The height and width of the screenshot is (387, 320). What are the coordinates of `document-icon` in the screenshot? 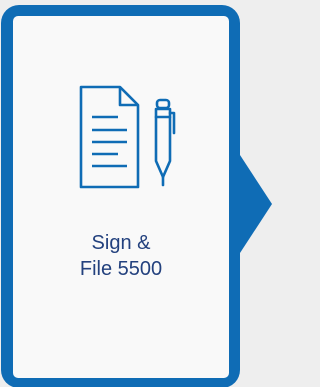 It's located at (109, 137).